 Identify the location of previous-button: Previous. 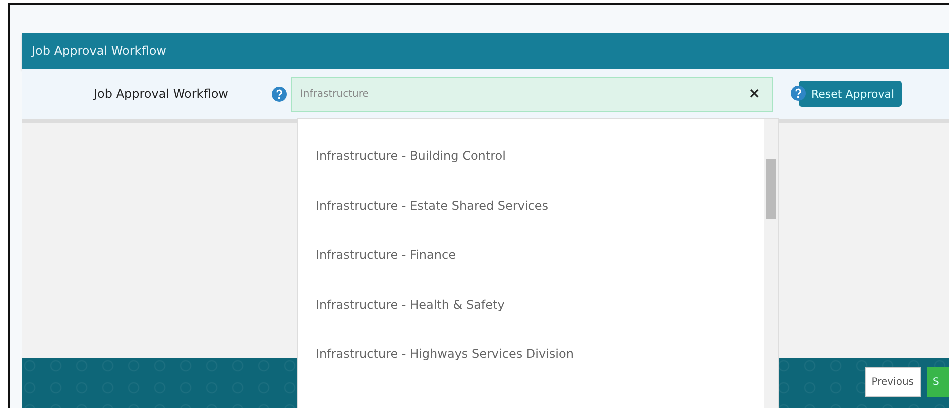
(892, 382).